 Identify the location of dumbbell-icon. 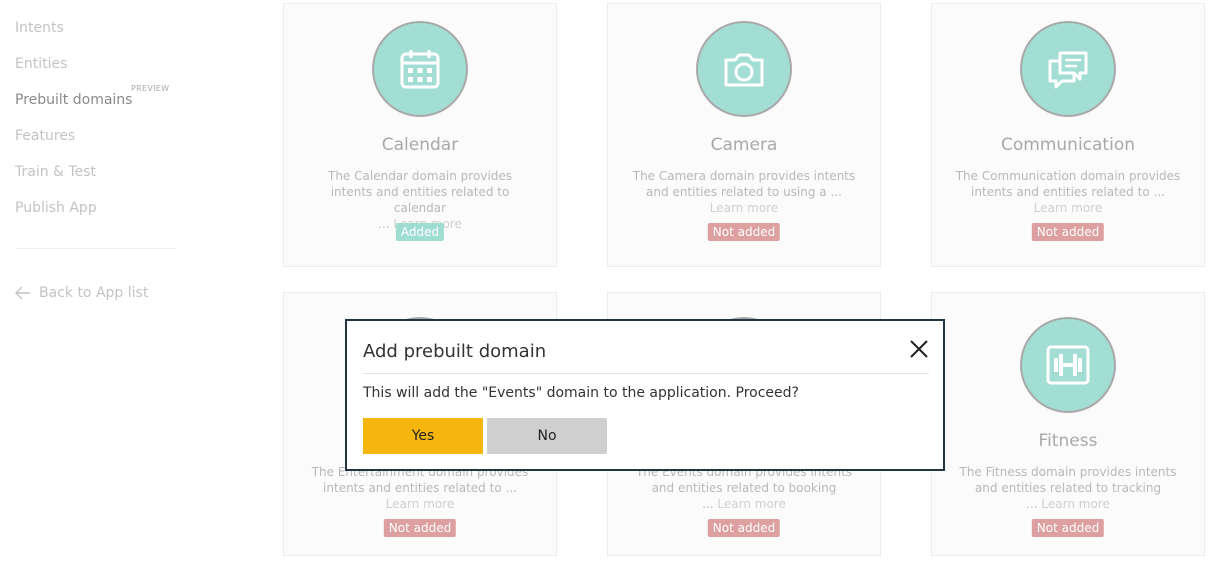
(1068, 365).